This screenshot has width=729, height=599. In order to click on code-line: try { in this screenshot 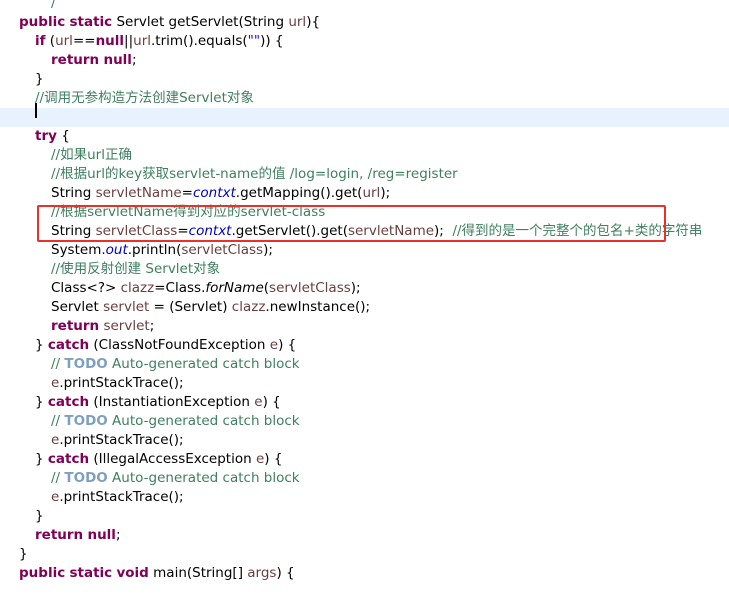, I will do `click(364, 136)`.